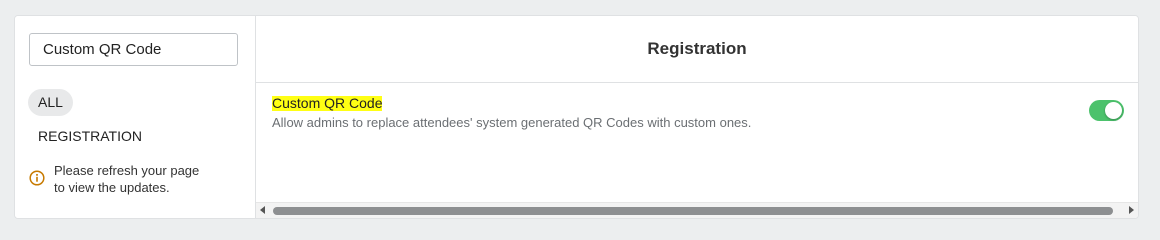  Describe the element at coordinates (262, 210) in the screenshot. I see `scroll-left-arrow-icon` at that location.